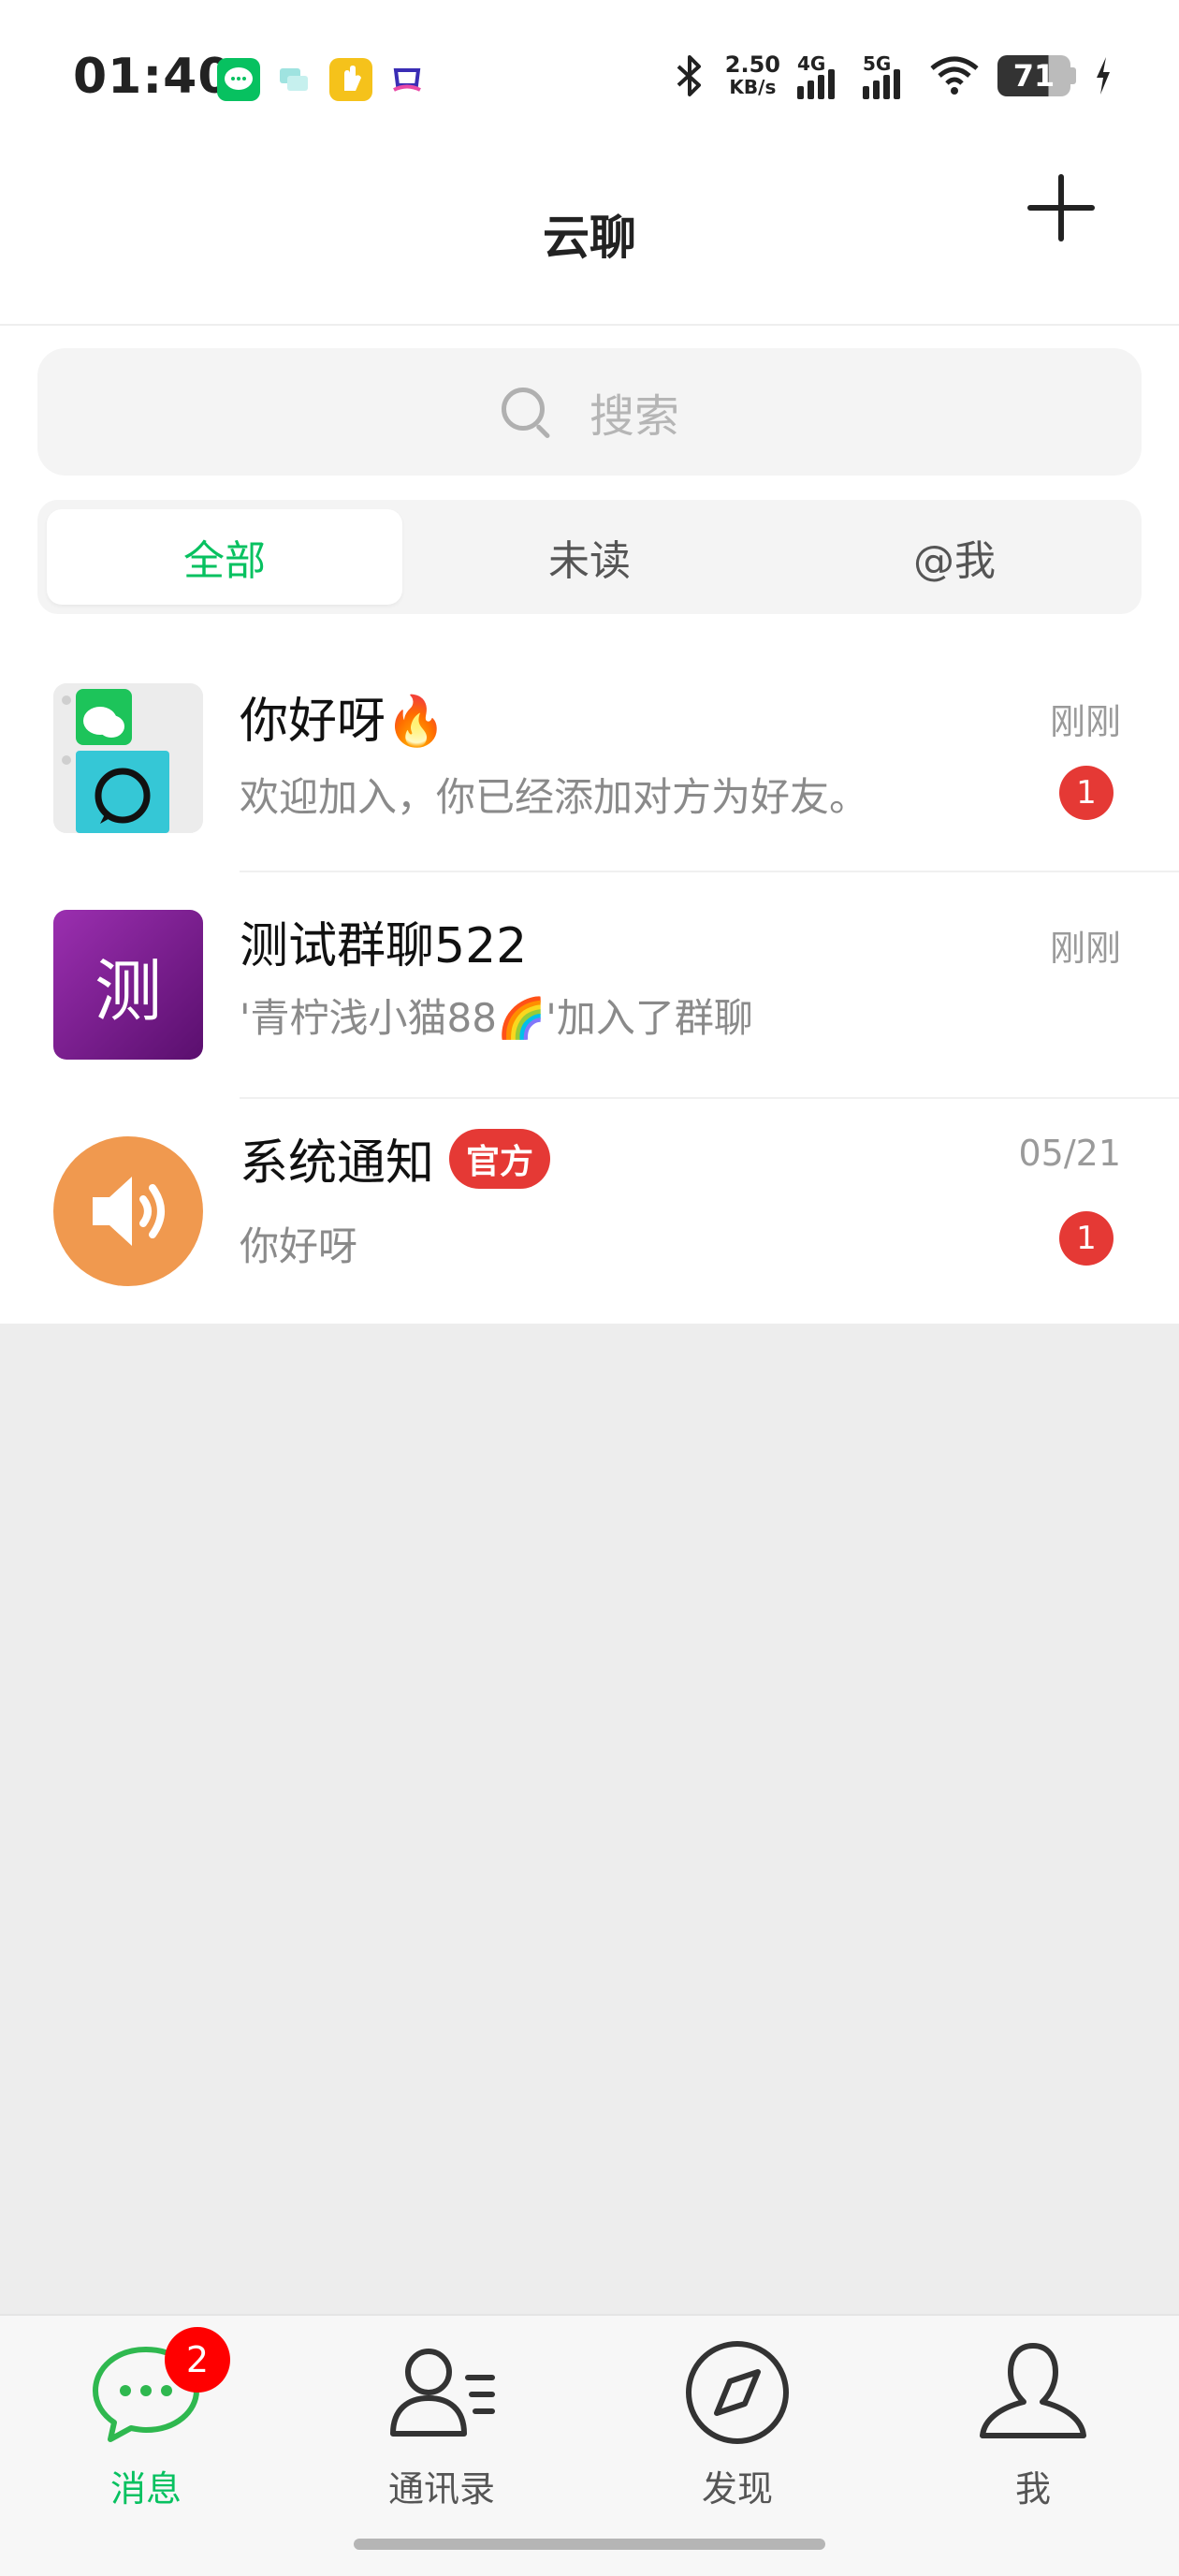 This screenshot has width=1179, height=2576. What do you see at coordinates (737, 2392) in the screenshot?
I see `compass-icon` at bounding box center [737, 2392].